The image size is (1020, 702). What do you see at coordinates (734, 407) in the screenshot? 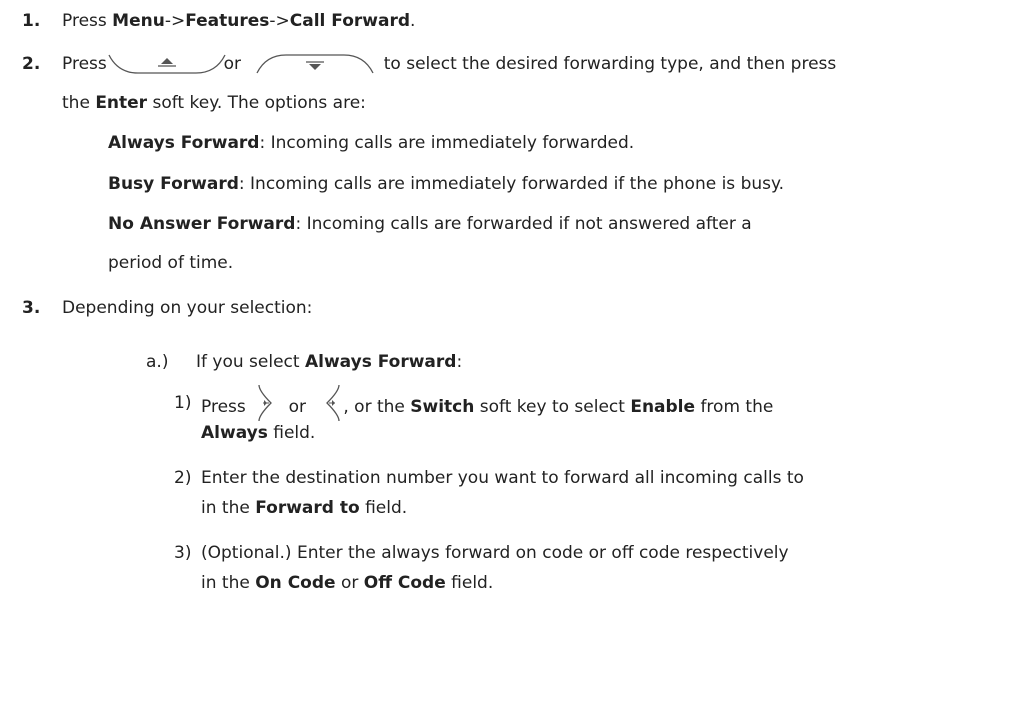
I see `from-the-text: from the` at bounding box center [734, 407].